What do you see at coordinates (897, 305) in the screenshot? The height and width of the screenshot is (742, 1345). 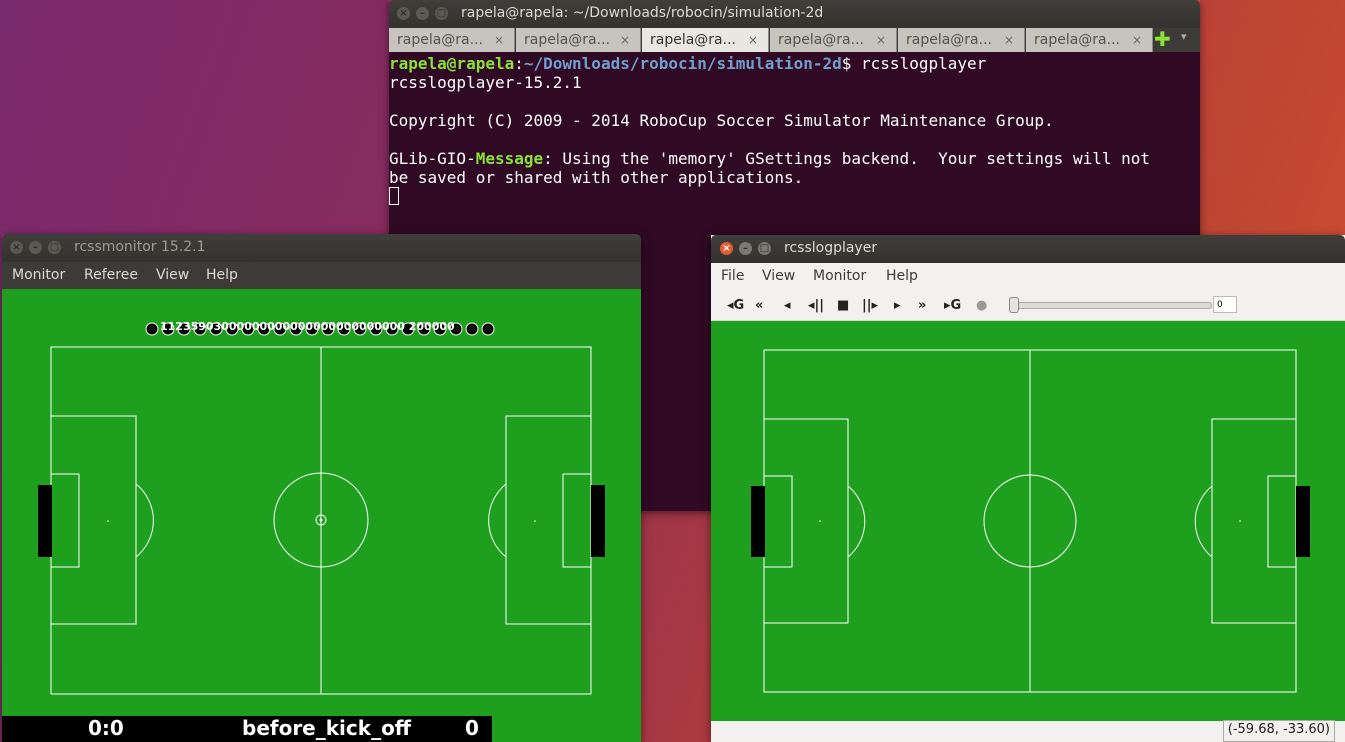 I see `step-forward-icon: ▸` at bounding box center [897, 305].